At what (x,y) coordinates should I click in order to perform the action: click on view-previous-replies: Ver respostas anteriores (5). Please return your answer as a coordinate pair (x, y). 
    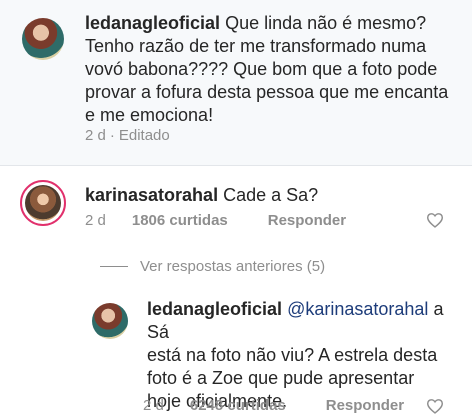
    Looking at the image, I should click on (212, 266).